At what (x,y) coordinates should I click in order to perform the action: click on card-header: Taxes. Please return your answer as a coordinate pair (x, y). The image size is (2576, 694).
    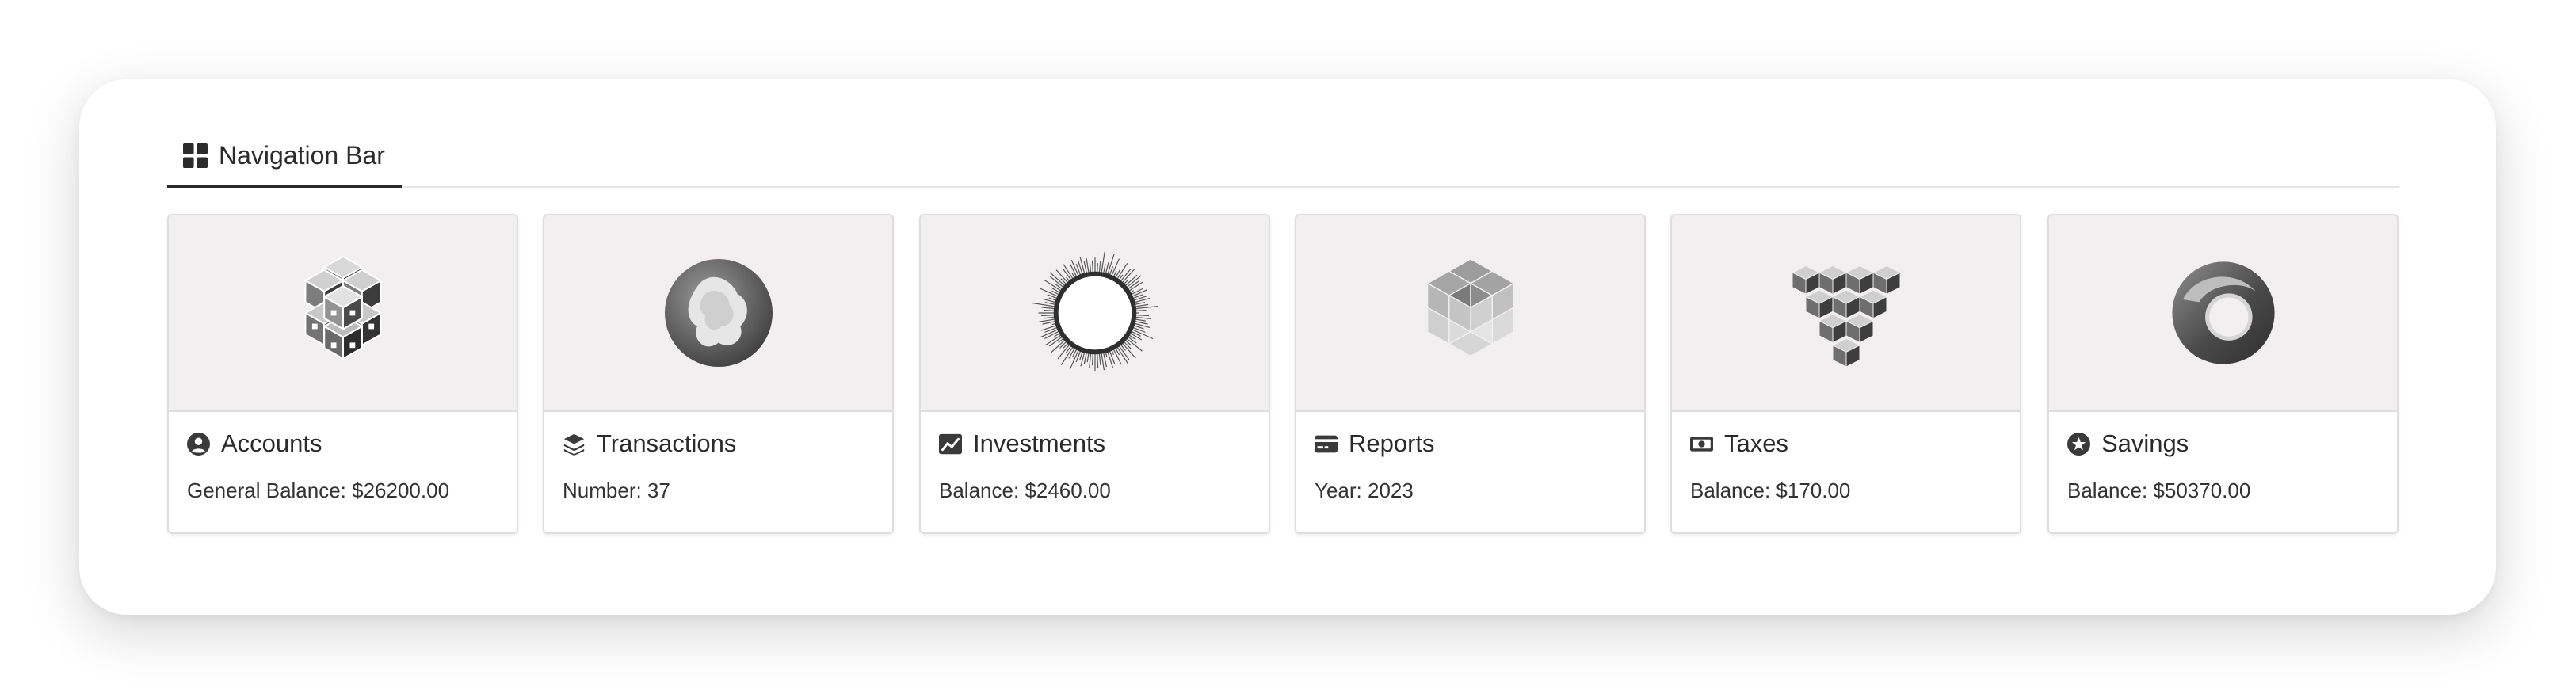
    Looking at the image, I should click on (1846, 435).